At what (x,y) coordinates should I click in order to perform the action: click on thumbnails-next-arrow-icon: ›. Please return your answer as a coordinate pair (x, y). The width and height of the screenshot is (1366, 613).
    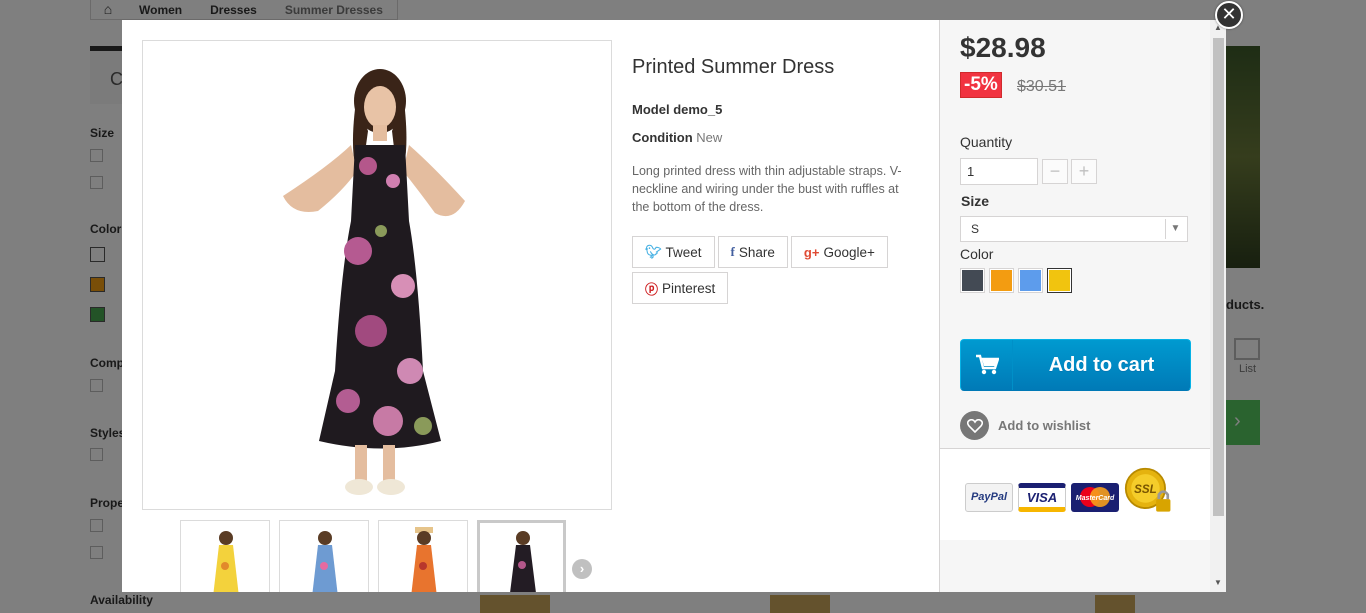
    Looking at the image, I should click on (582, 569).